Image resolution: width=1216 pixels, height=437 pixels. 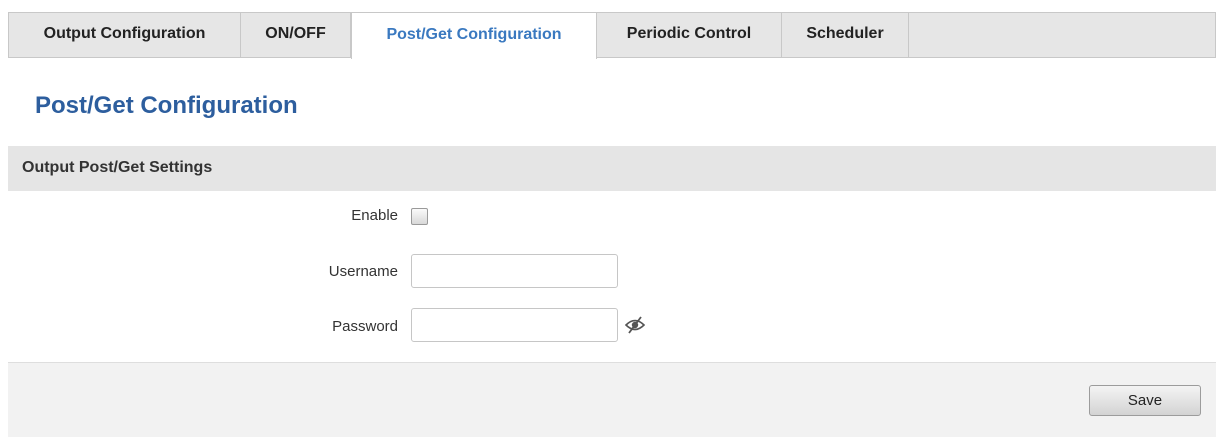 What do you see at coordinates (166, 105) in the screenshot?
I see `page-title: Post/Get Configuration` at bounding box center [166, 105].